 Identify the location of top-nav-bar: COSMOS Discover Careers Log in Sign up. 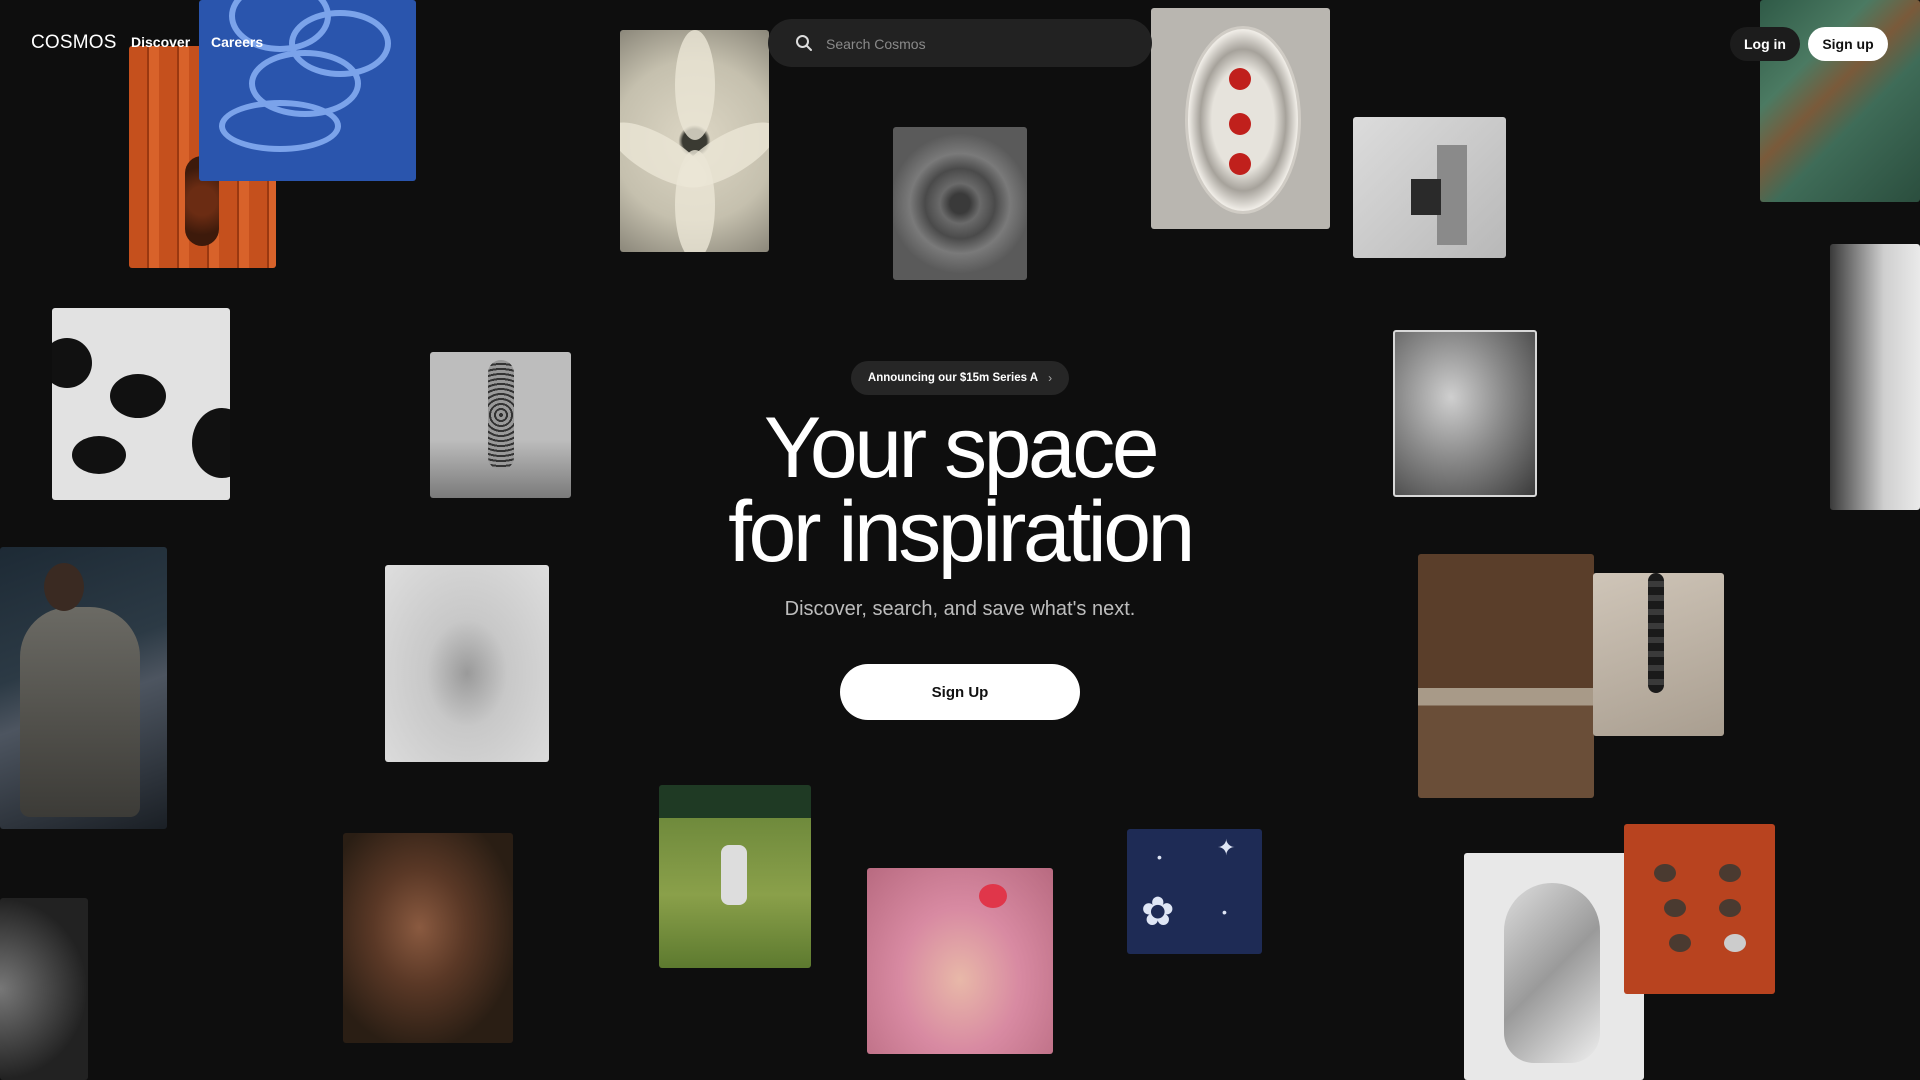
(960, 43).